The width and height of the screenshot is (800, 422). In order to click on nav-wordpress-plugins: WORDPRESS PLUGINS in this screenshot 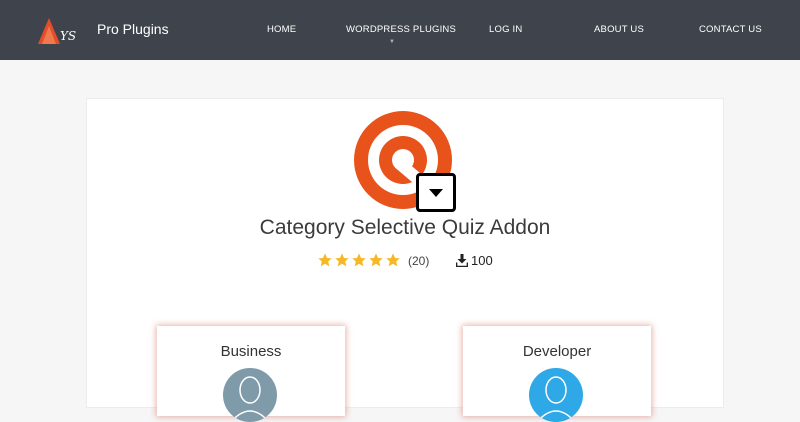, I will do `click(401, 29)`.